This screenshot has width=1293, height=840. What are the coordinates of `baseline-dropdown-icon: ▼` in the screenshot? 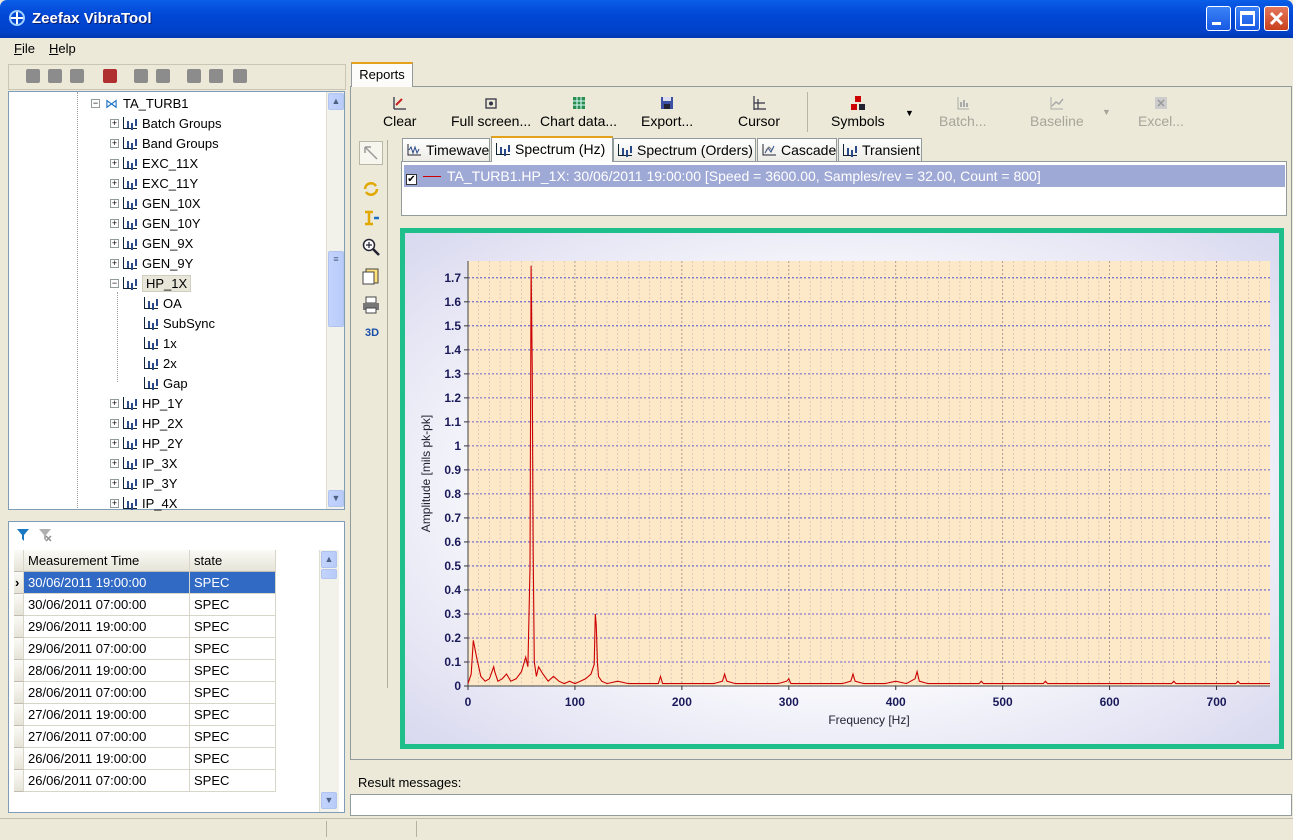 It's located at (1106, 112).